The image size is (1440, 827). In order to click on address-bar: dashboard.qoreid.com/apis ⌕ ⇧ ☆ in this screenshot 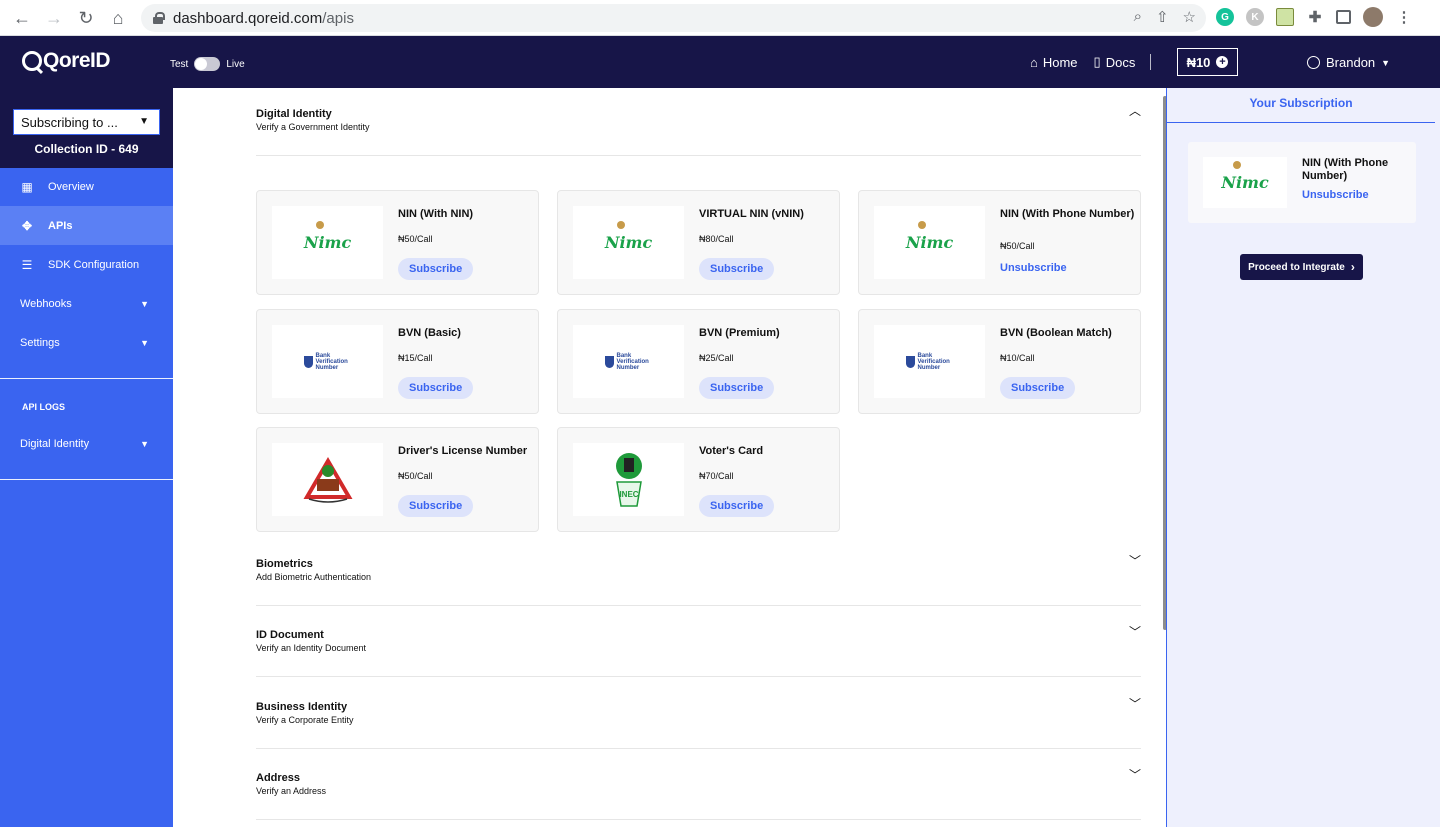, I will do `click(673, 18)`.